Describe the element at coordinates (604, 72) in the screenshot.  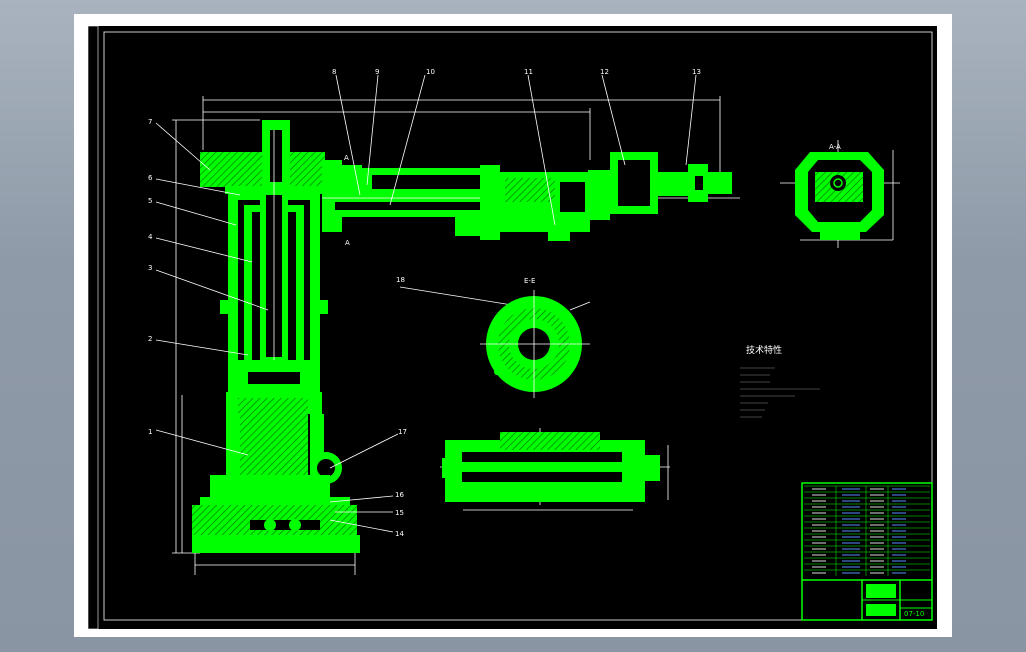
I see `part-label: 12` at that location.